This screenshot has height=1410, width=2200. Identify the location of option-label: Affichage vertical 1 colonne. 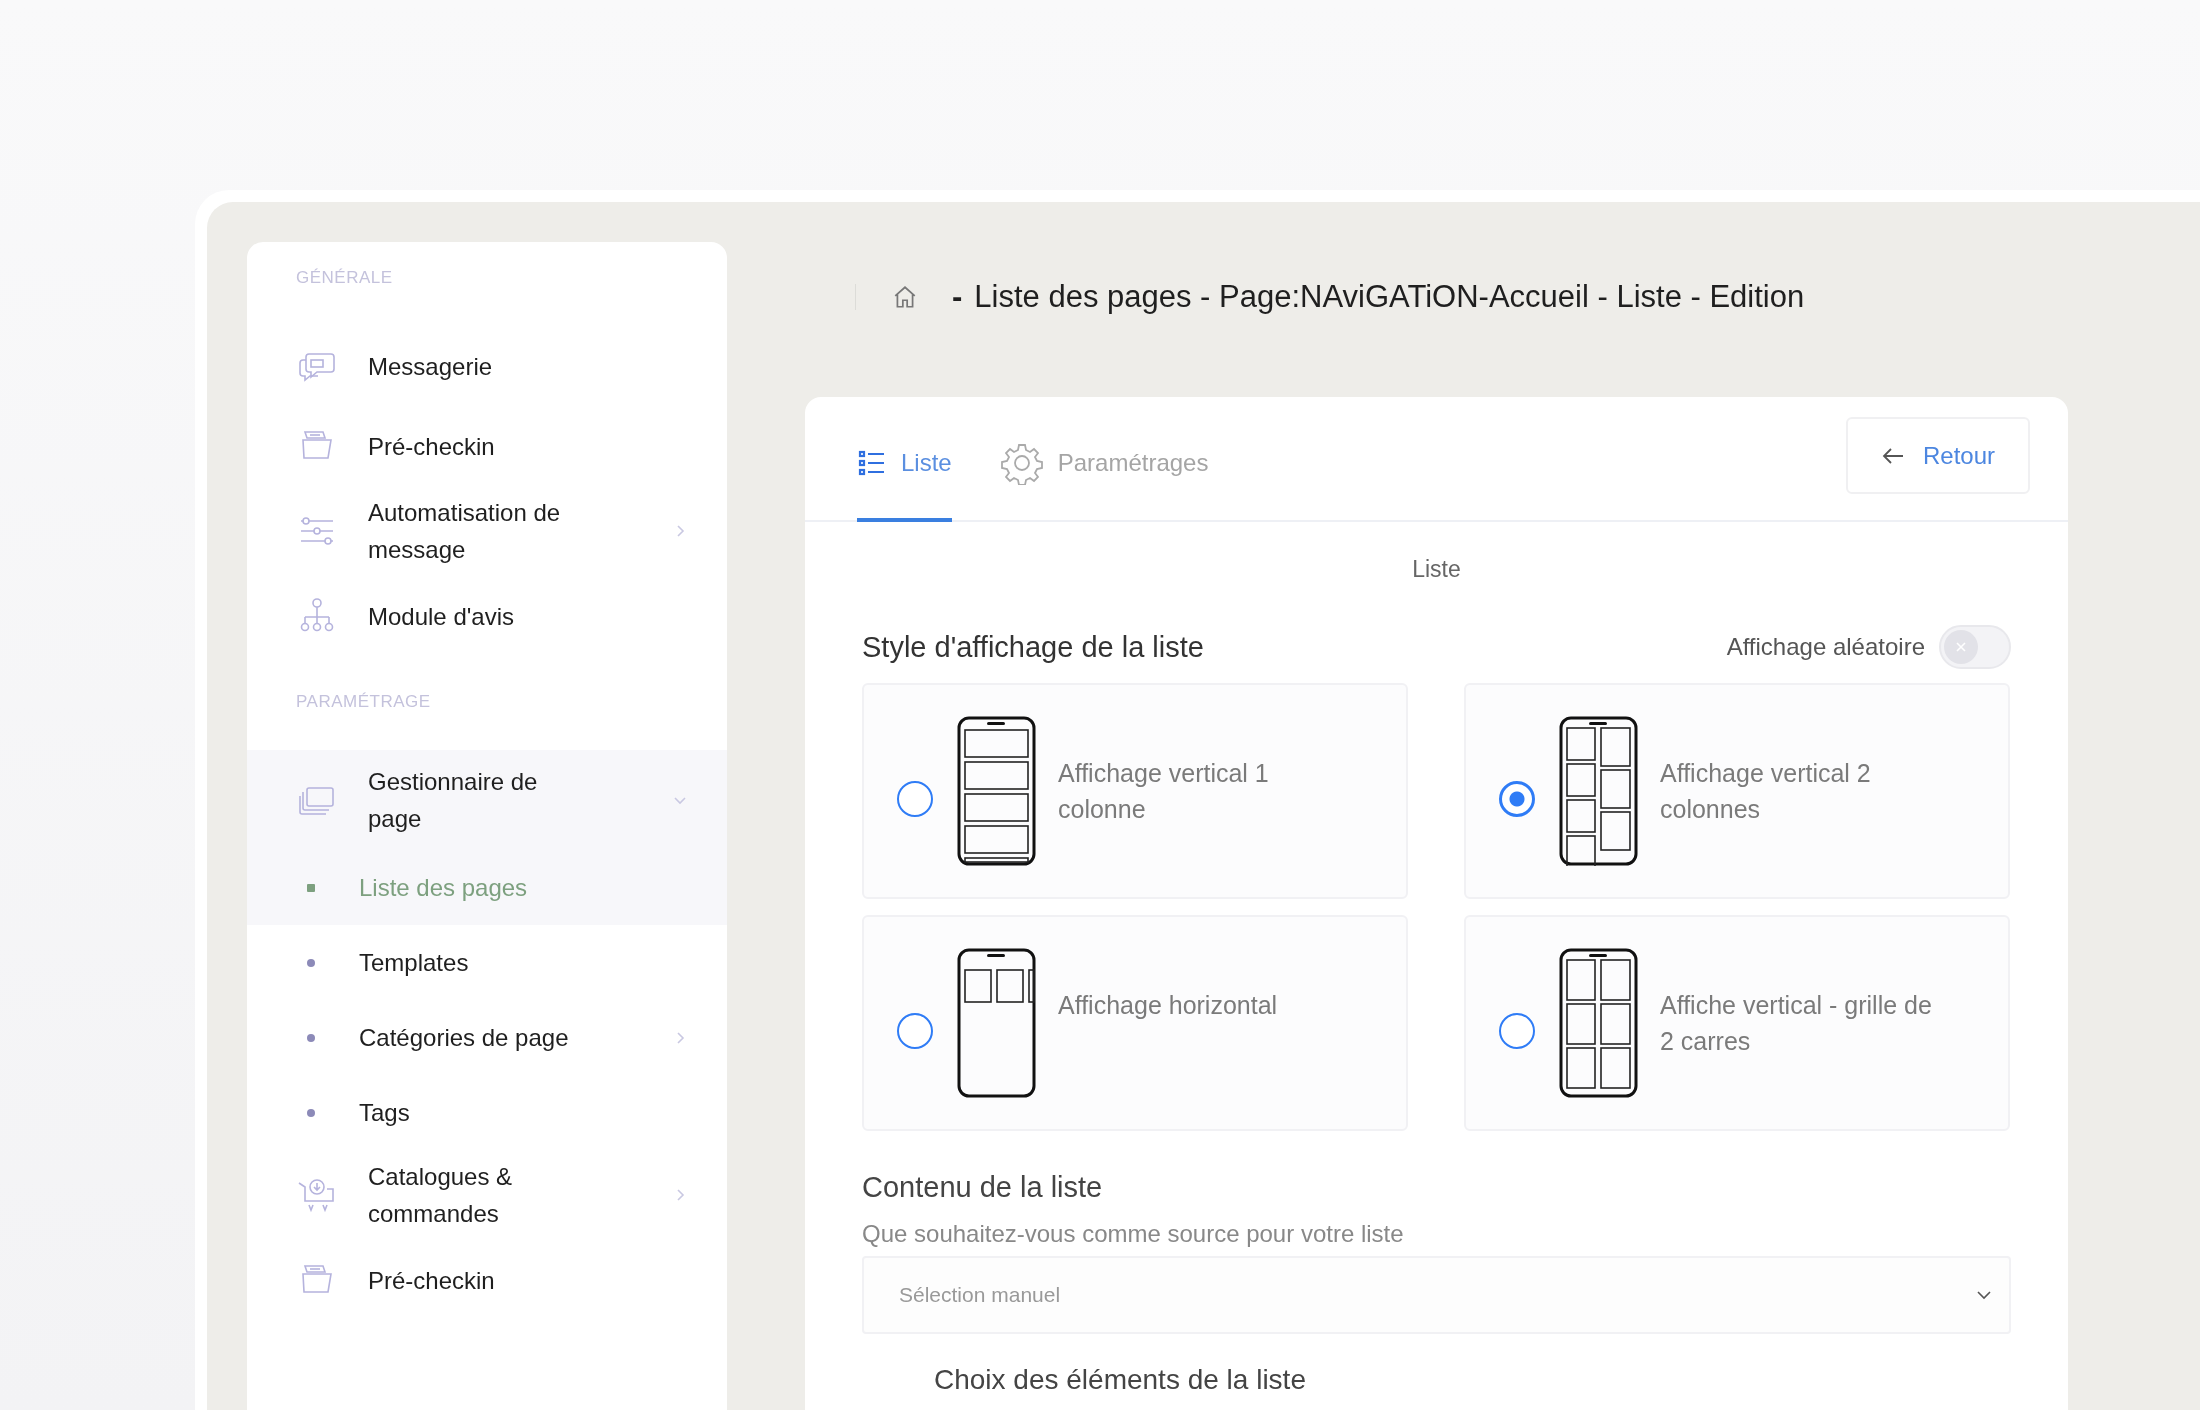
(1164, 791).